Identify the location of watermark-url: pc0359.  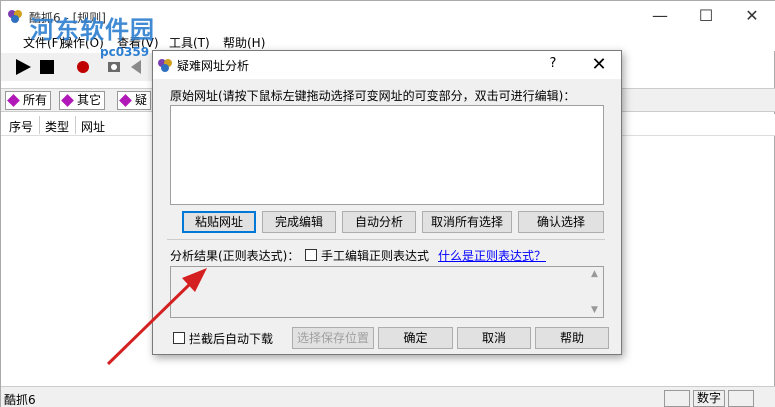
(125, 52).